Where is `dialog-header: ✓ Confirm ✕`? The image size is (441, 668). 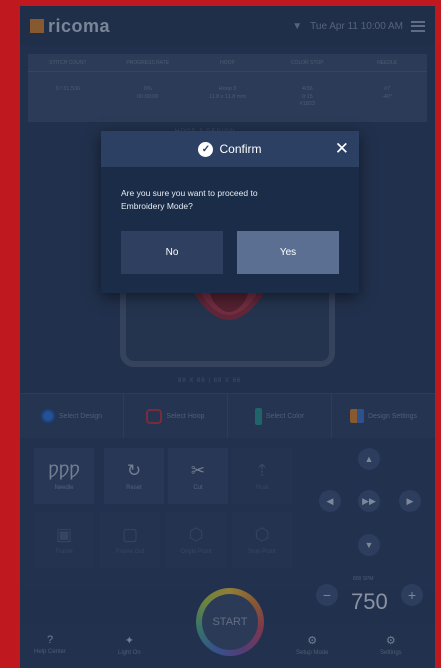 dialog-header: ✓ Confirm ✕ is located at coordinates (230, 149).